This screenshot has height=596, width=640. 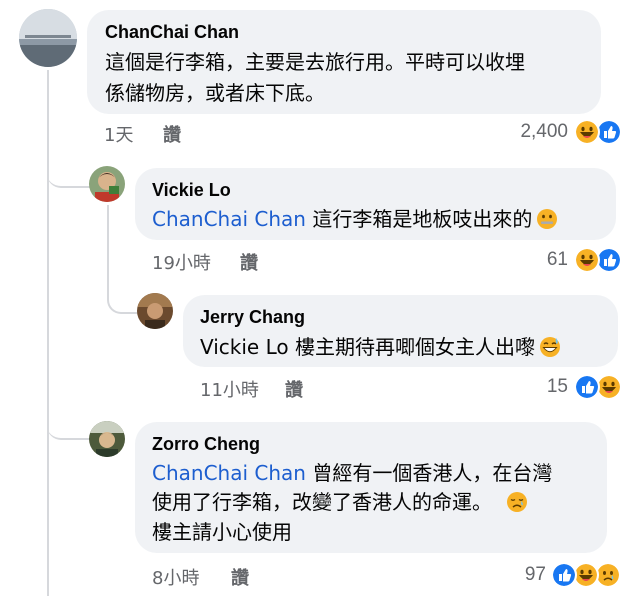 What do you see at coordinates (191, 190) in the screenshot?
I see `author-name: Vickie Lo` at bounding box center [191, 190].